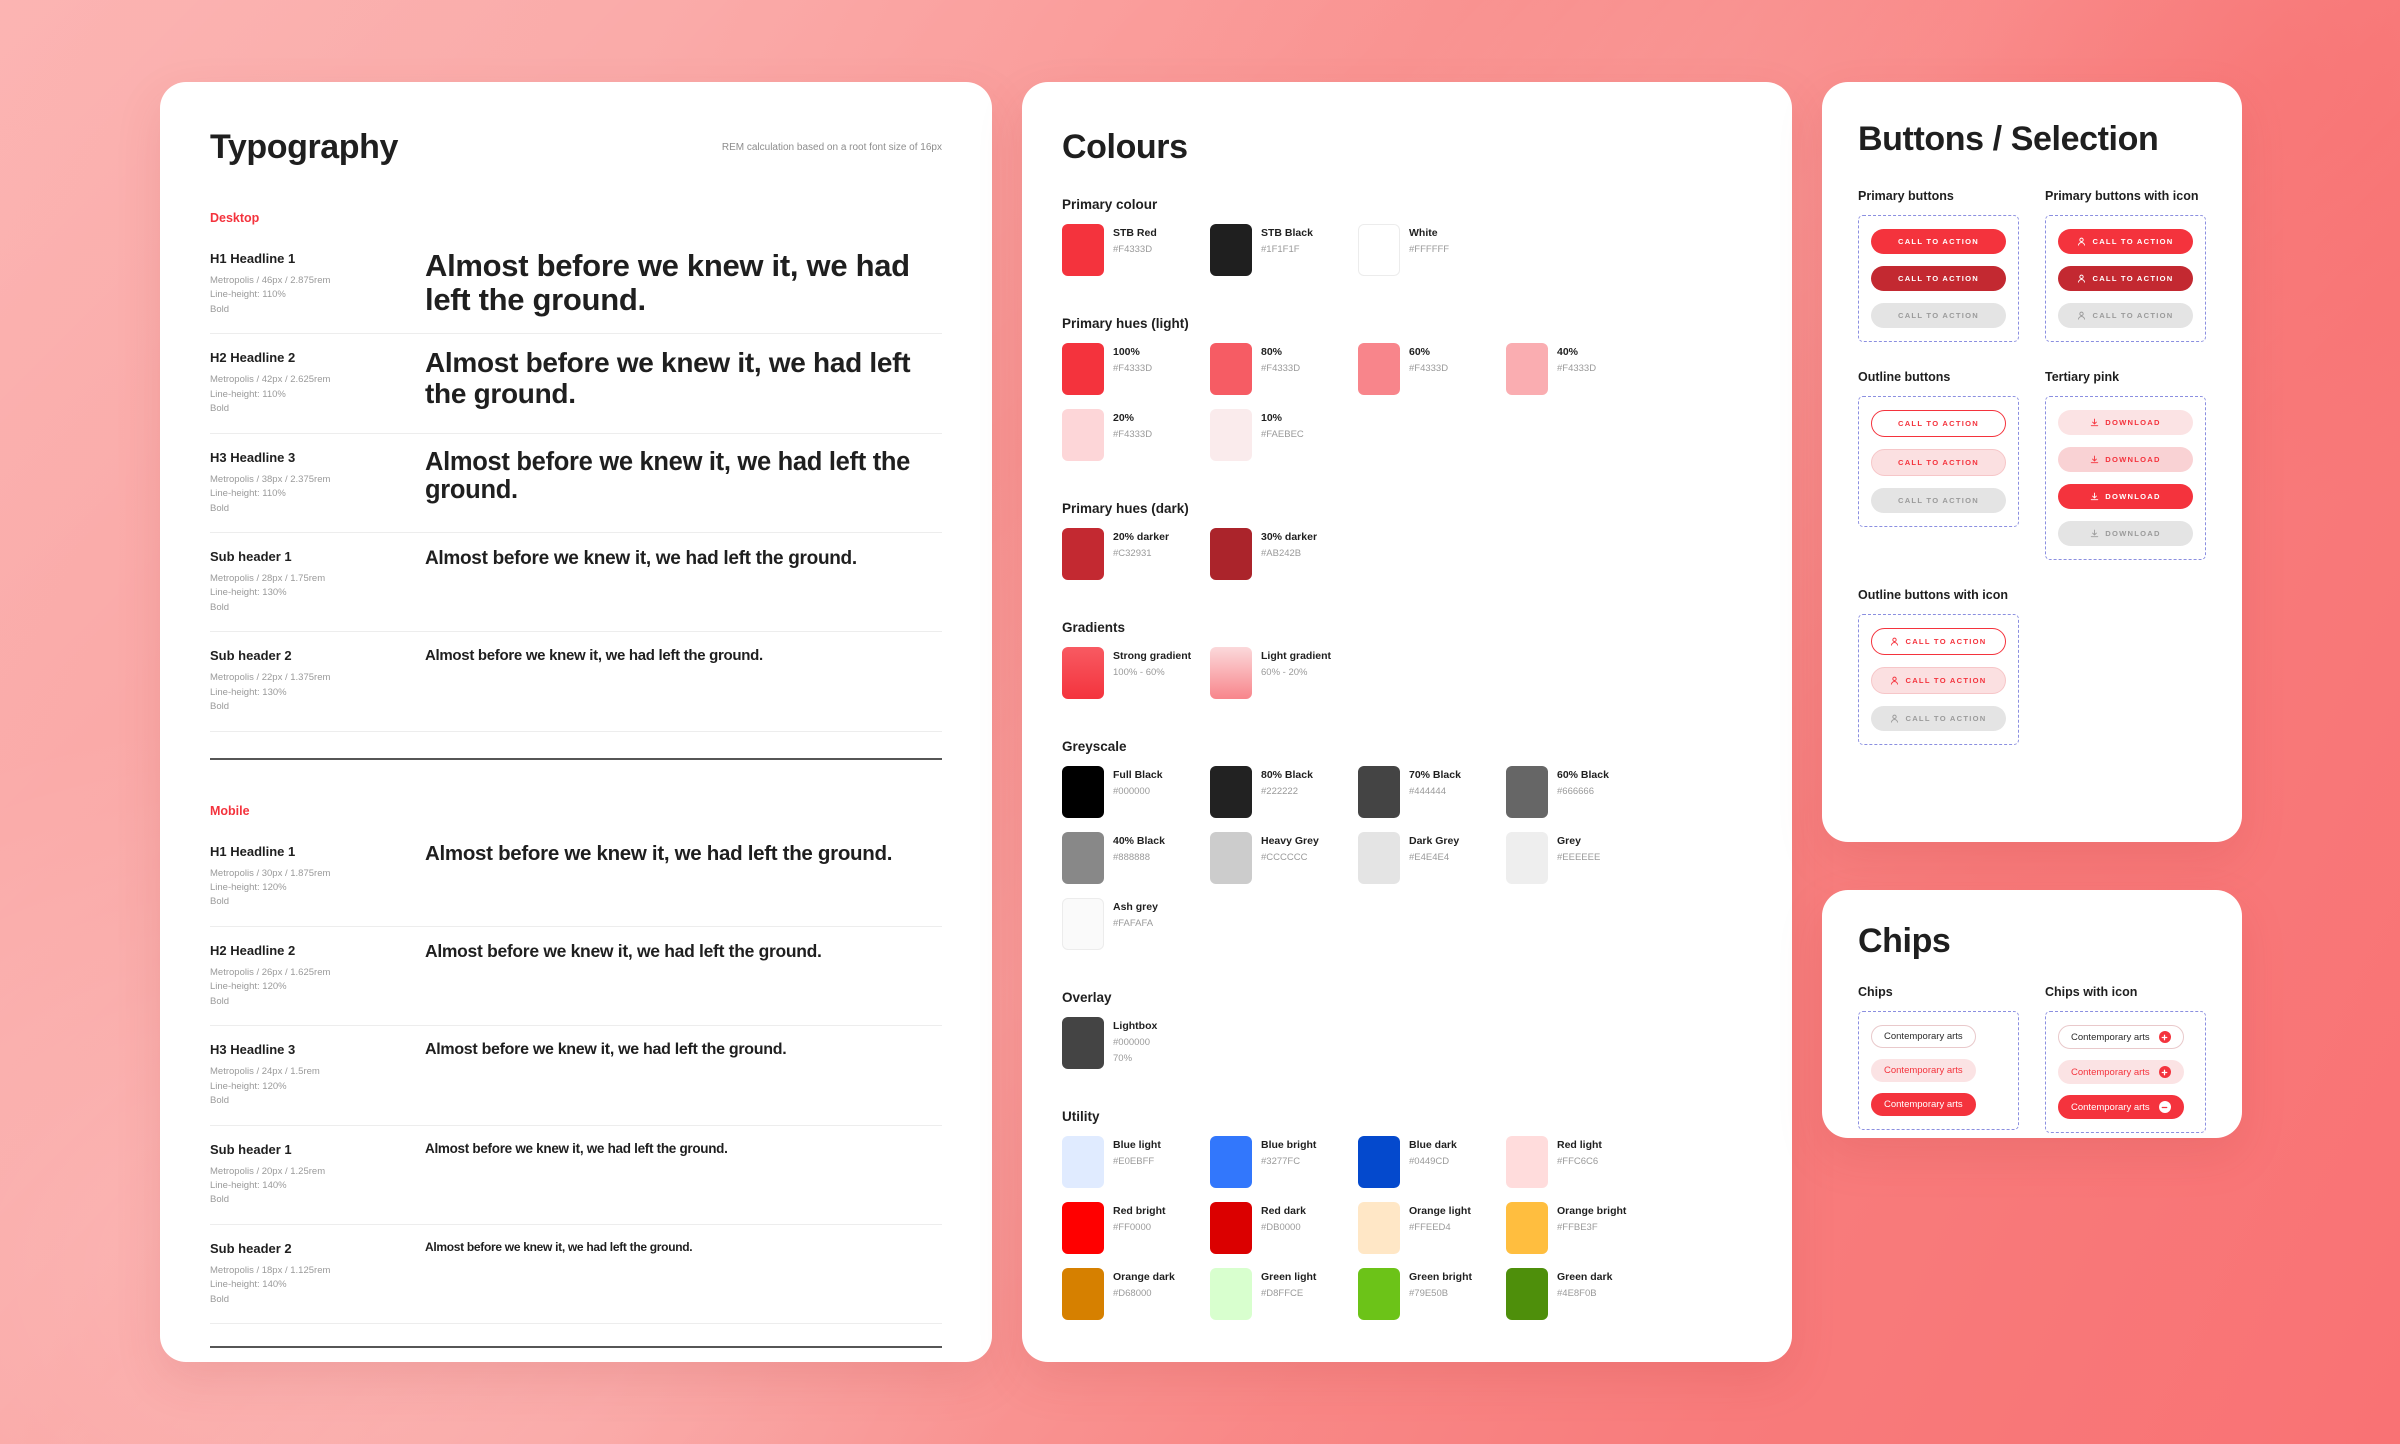 This screenshot has height=1444, width=2400. I want to click on colour-group-title: Primary hues (light), so click(1125, 323).